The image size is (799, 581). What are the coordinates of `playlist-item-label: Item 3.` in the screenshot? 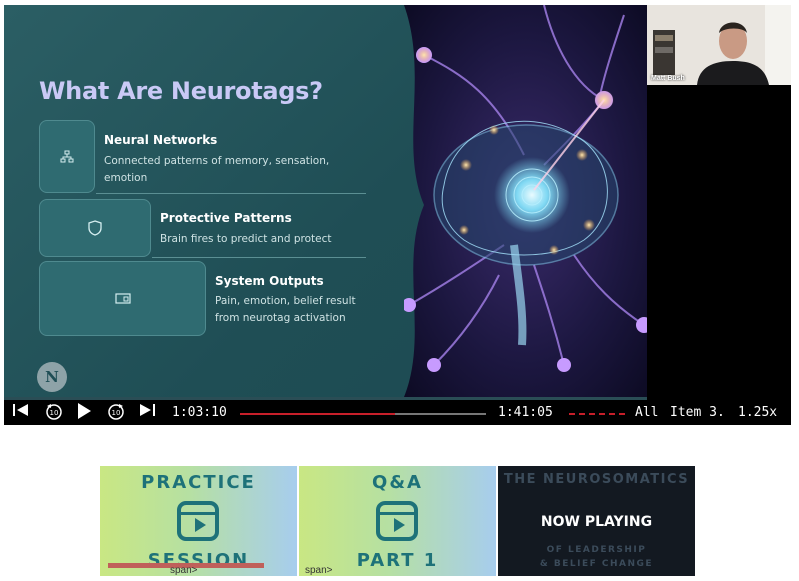 It's located at (697, 412).